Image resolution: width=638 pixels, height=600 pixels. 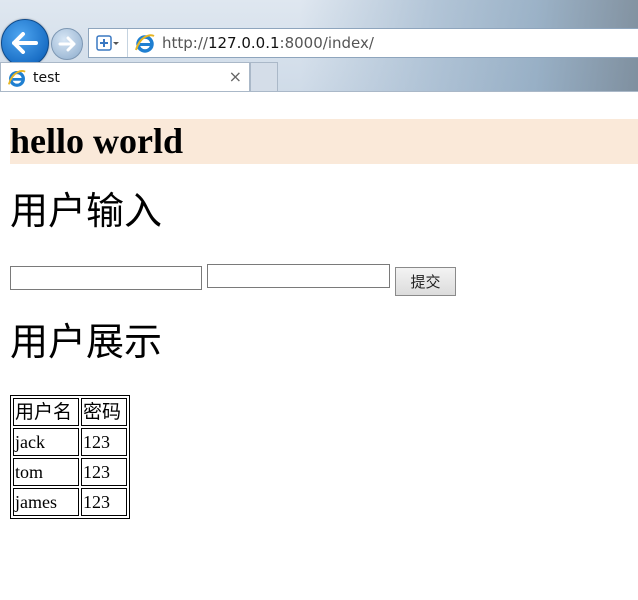 What do you see at coordinates (326, 43) in the screenshot?
I see `url-path: :8000/index/` at bounding box center [326, 43].